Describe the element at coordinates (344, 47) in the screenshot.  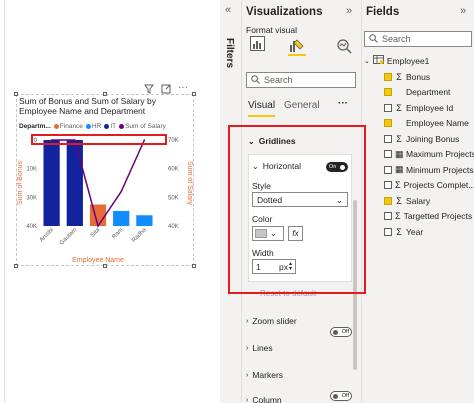
I see `analytics-icon` at that location.